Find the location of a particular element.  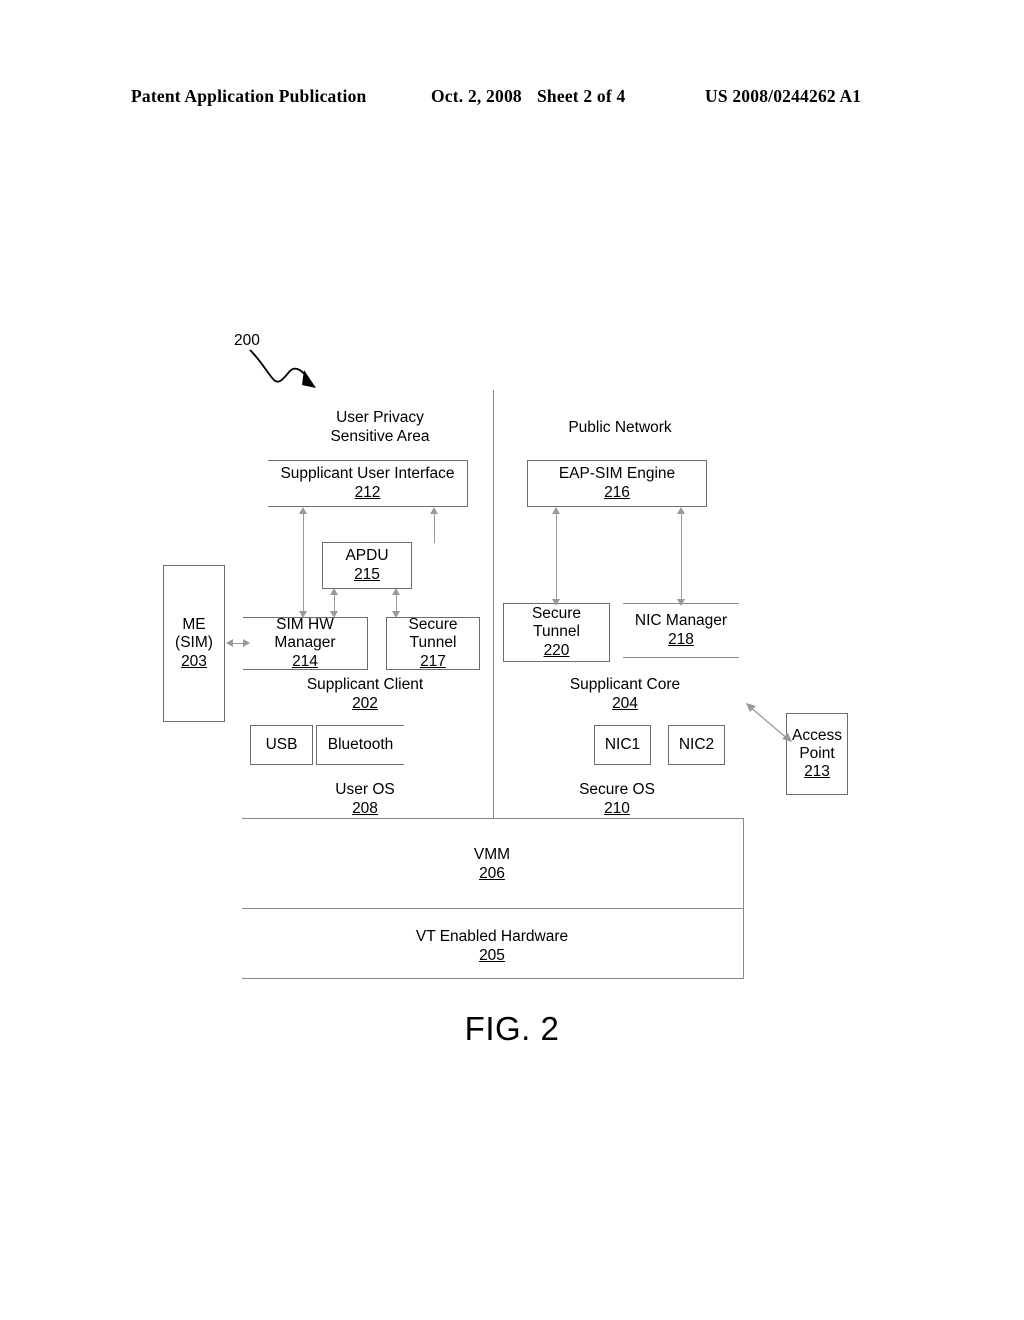

label-text: Supplicant Client is located at coordinates (365, 684).